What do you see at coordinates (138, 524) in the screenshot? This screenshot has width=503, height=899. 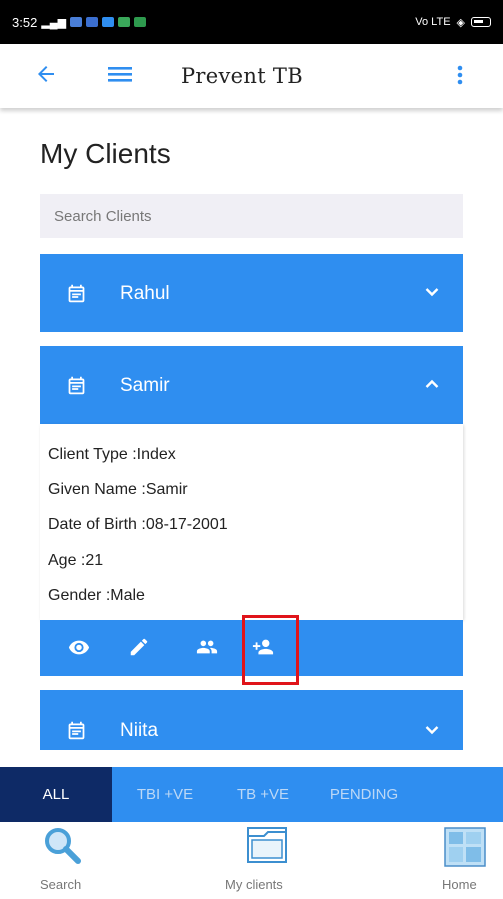 I see `date-of-birth-text: Date of Birth :08-17-2001` at bounding box center [138, 524].